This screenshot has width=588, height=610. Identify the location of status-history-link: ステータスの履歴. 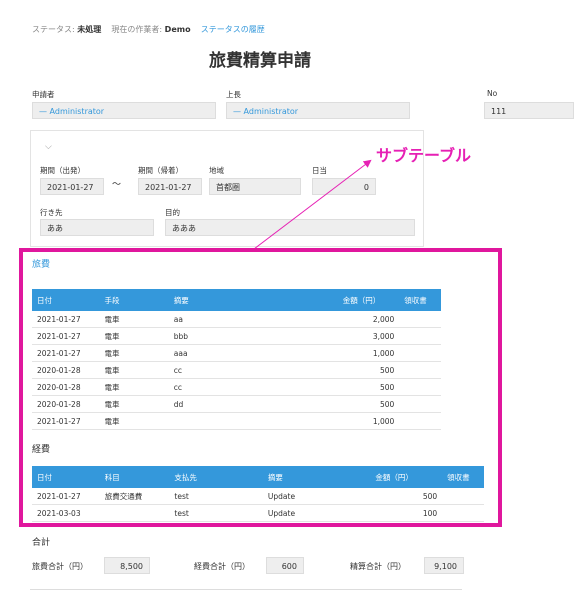
(233, 29).